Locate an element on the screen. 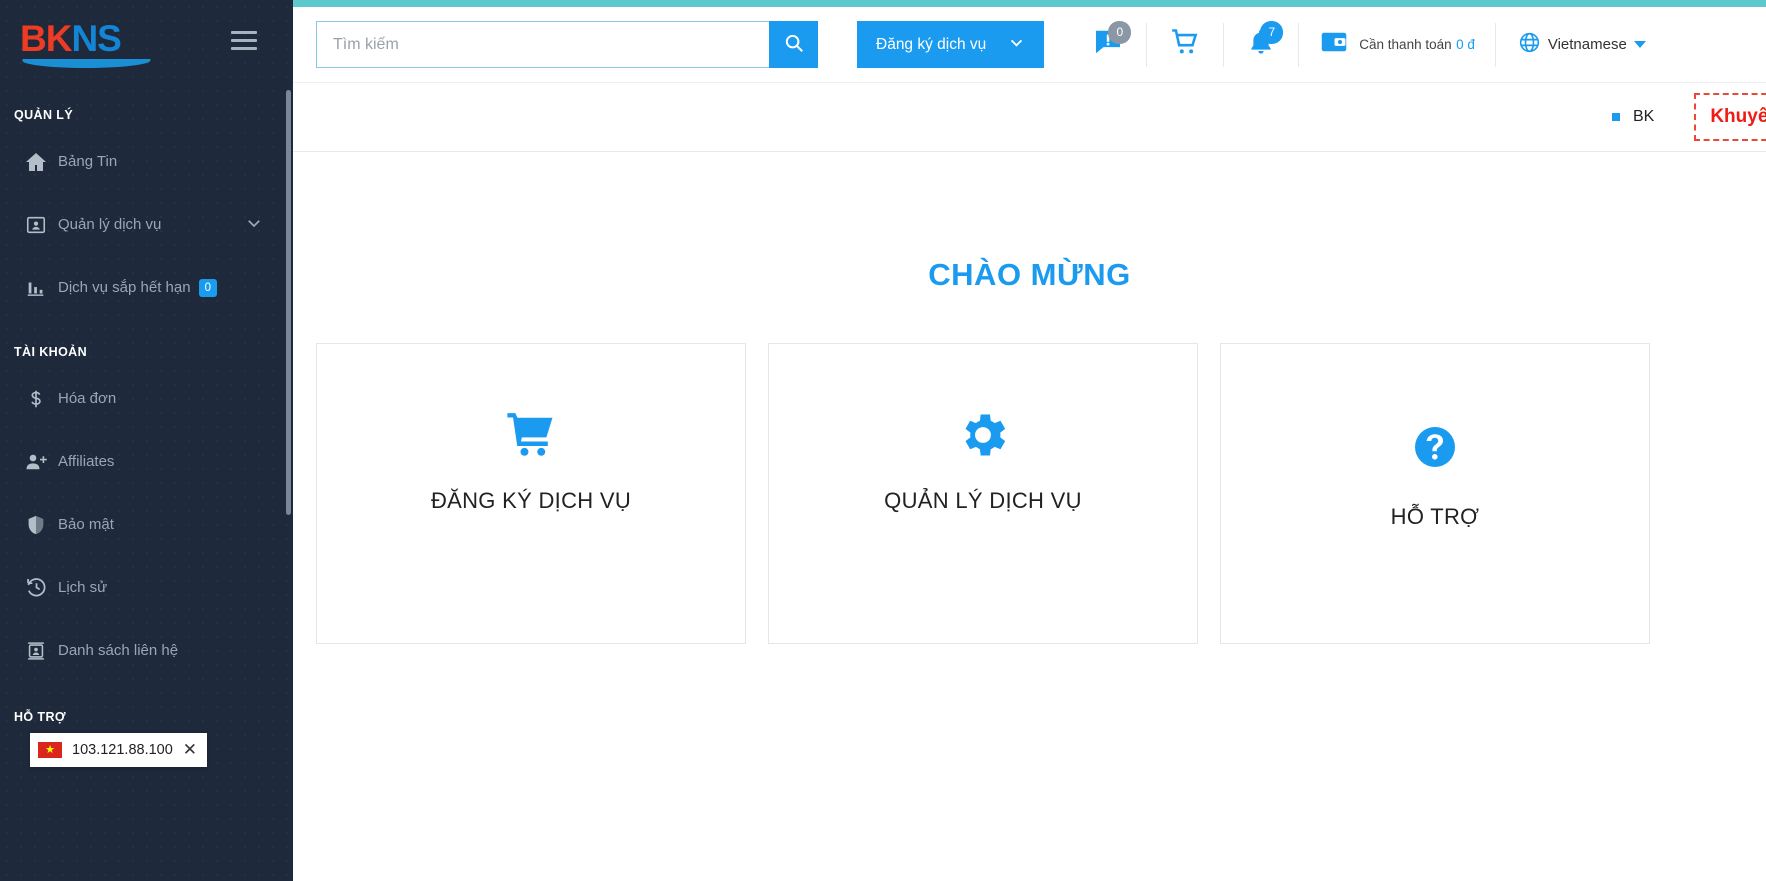  sidebar-item-bao-mat: Bảo mật is located at coordinates (146, 524).